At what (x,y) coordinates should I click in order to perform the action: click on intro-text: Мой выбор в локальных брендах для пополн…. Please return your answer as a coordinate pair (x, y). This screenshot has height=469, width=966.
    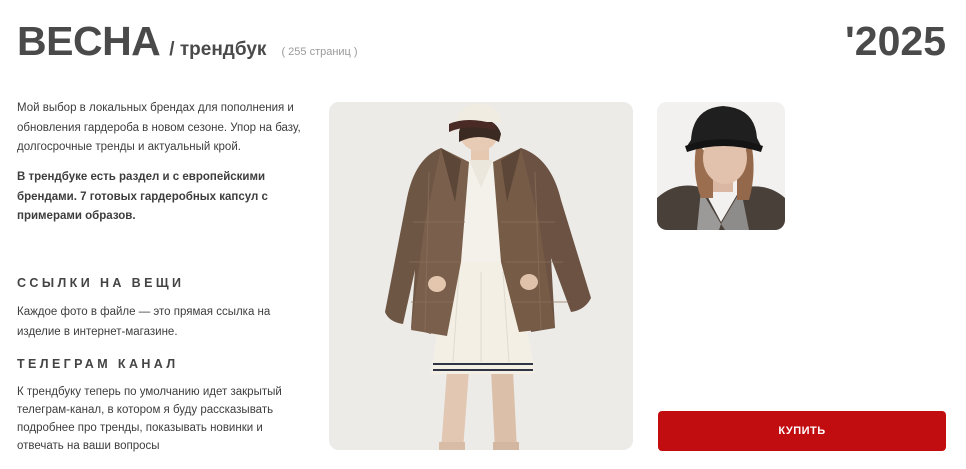
    Looking at the image, I should click on (159, 127).